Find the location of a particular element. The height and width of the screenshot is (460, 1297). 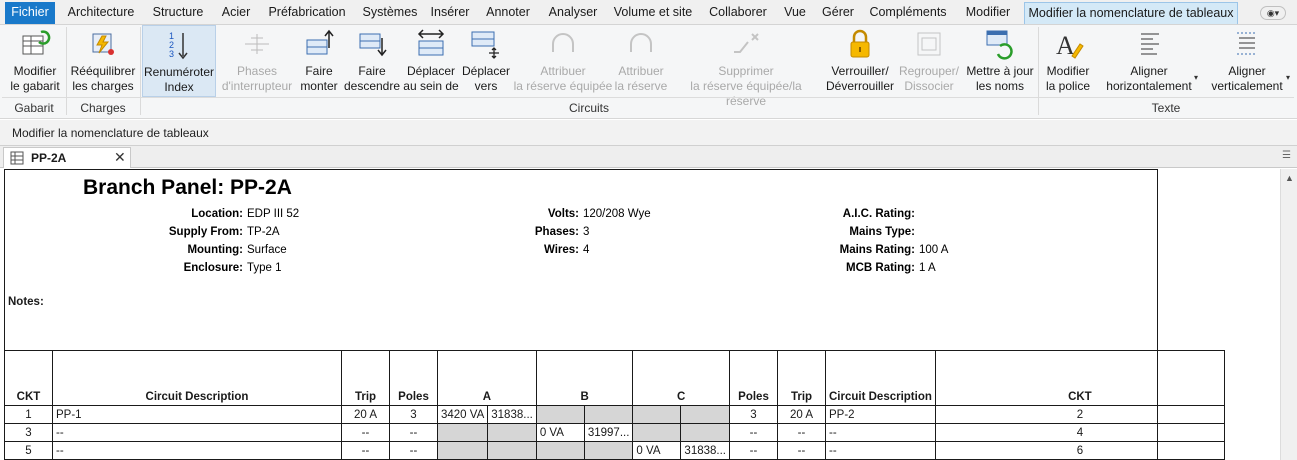

table-cell: 6 is located at coordinates (1079, 450).